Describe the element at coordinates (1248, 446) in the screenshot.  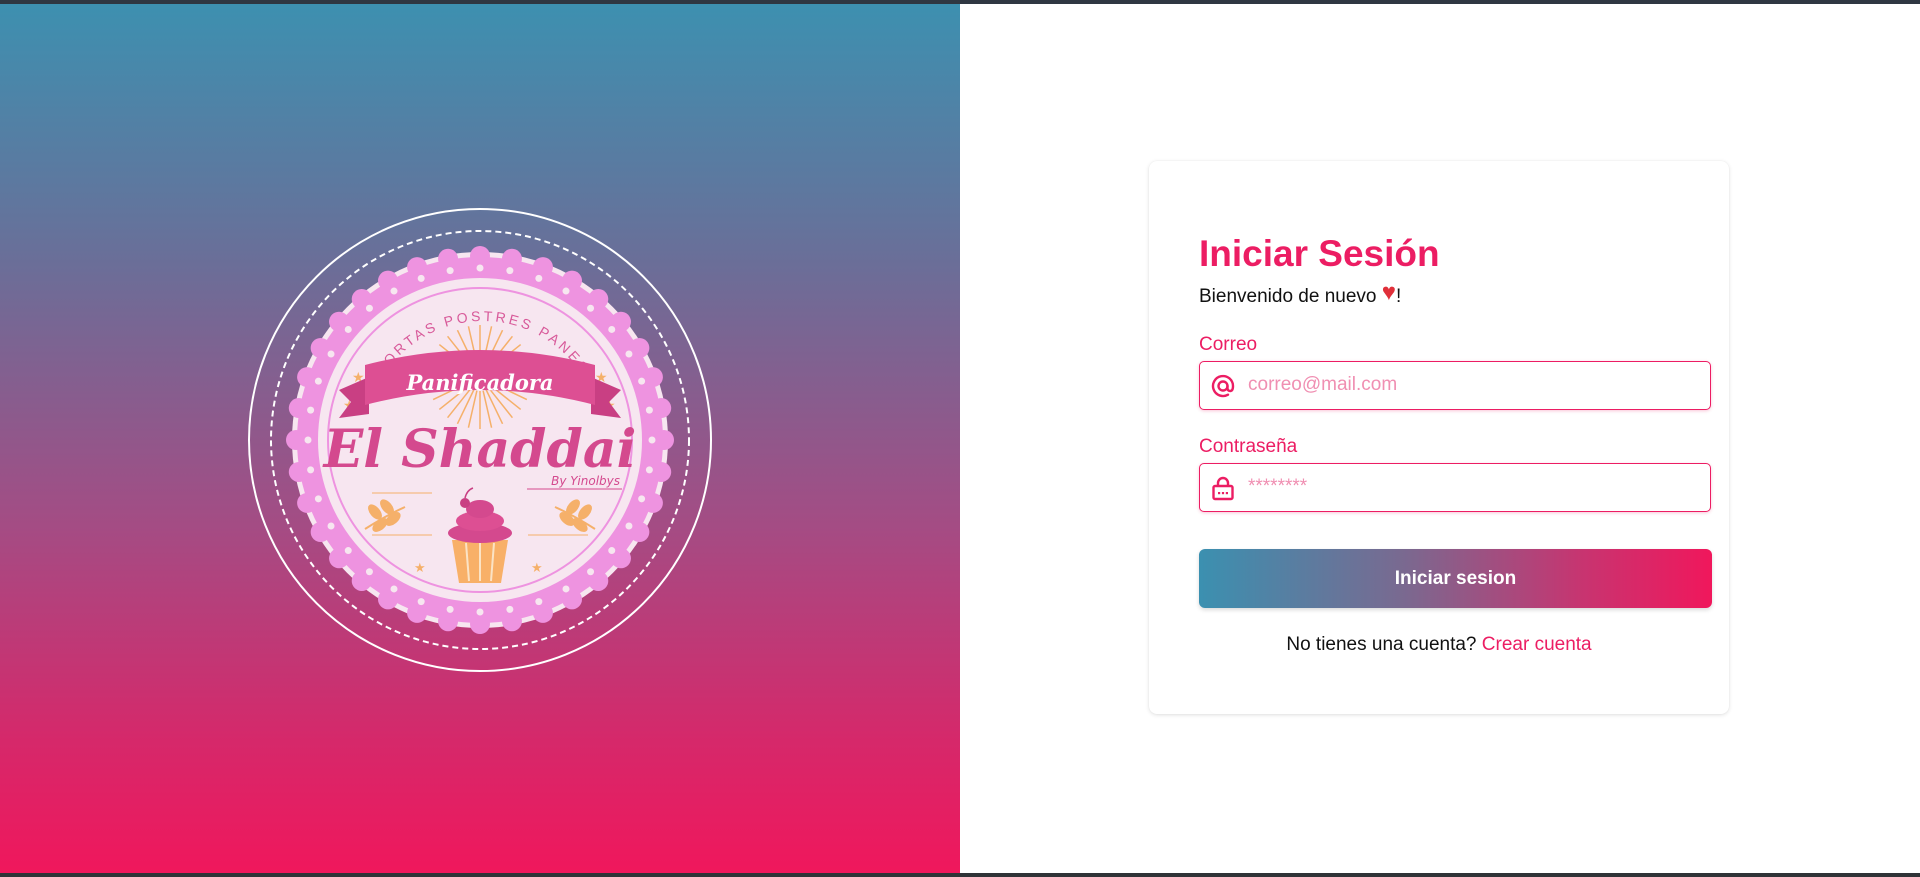
I see `password-label: Contraseña` at that location.